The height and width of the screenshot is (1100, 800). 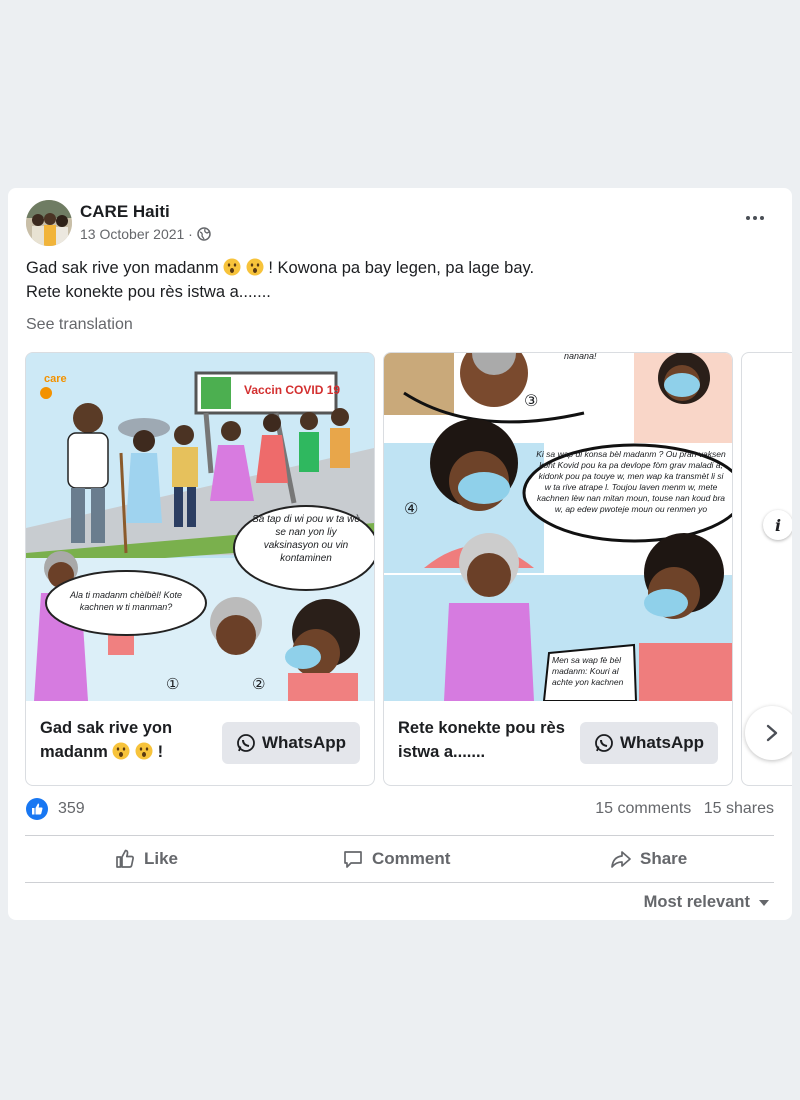 I want to click on care-logo: care, so click(x=55, y=379).